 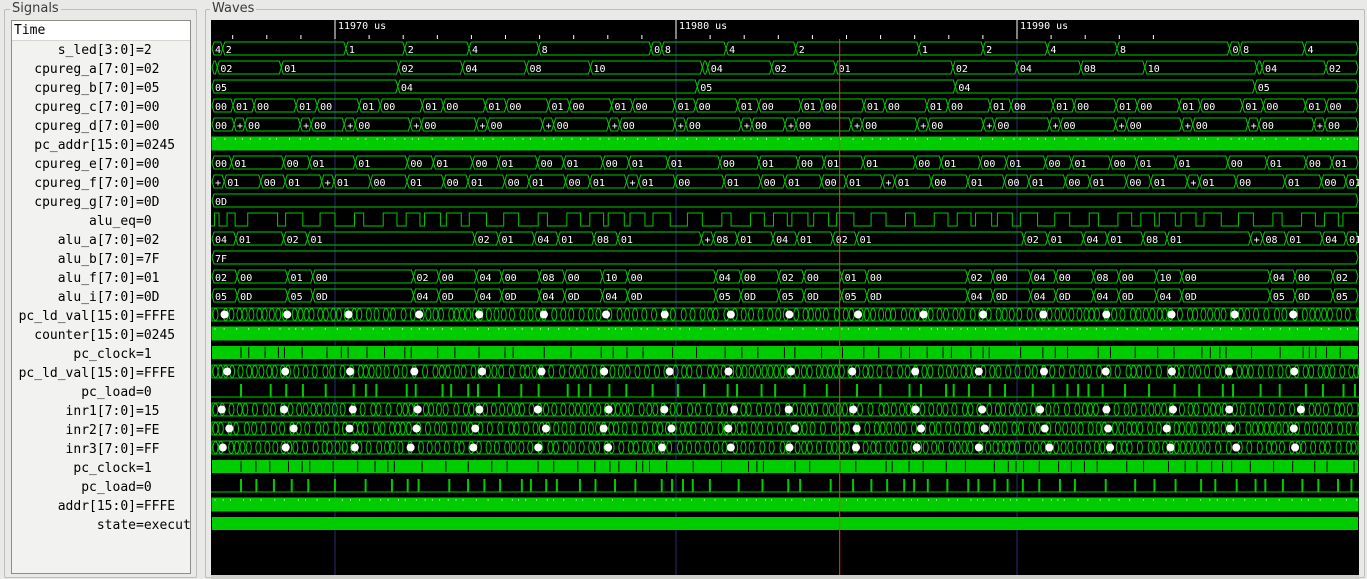 What do you see at coordinates (144, 221) in the screenshot?
I see `signal-value: =0` at bounding box center [144, 221].